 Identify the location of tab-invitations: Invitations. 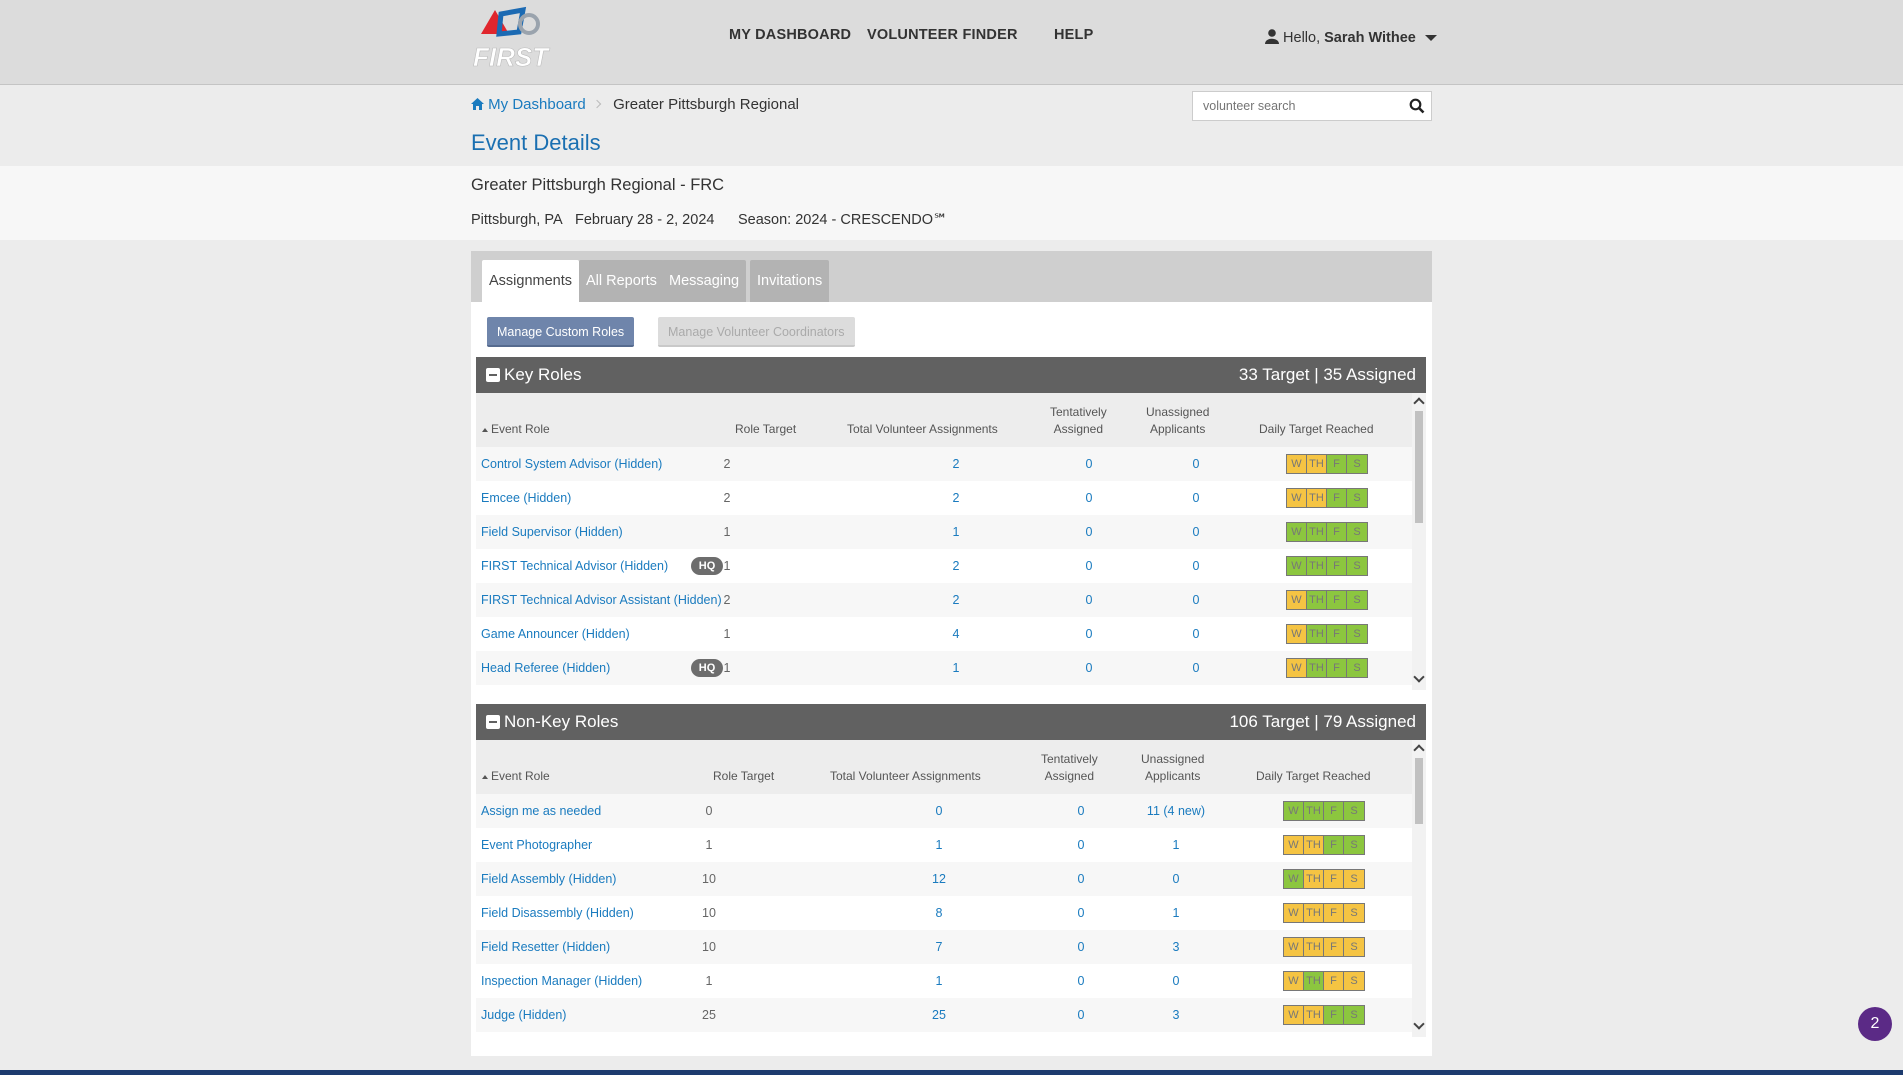
(790, 281).